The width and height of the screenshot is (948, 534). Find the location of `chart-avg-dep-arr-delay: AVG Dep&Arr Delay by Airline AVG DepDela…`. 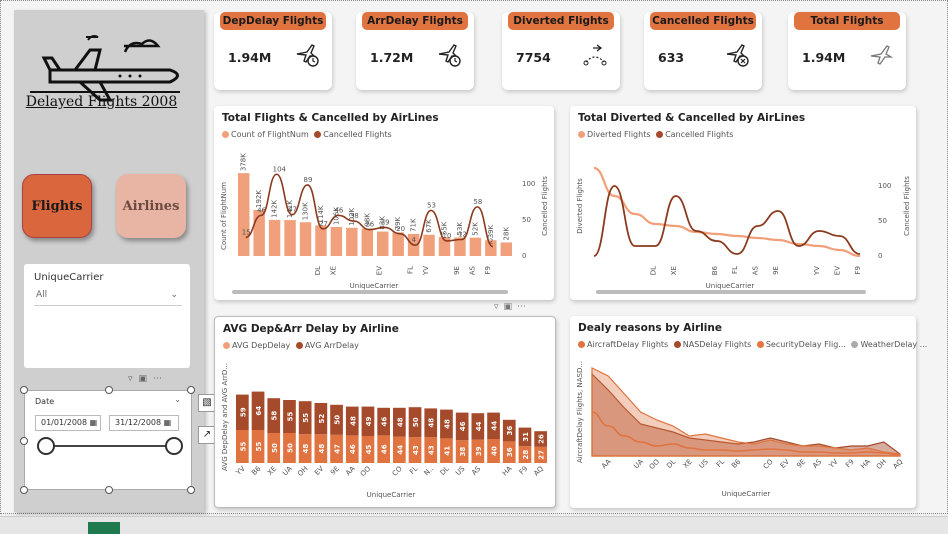

chart-avg-dep-arr-delay: AVG Dep&Arr Delay by Airline AVG DepDela… is located at coordinates (385, 412).